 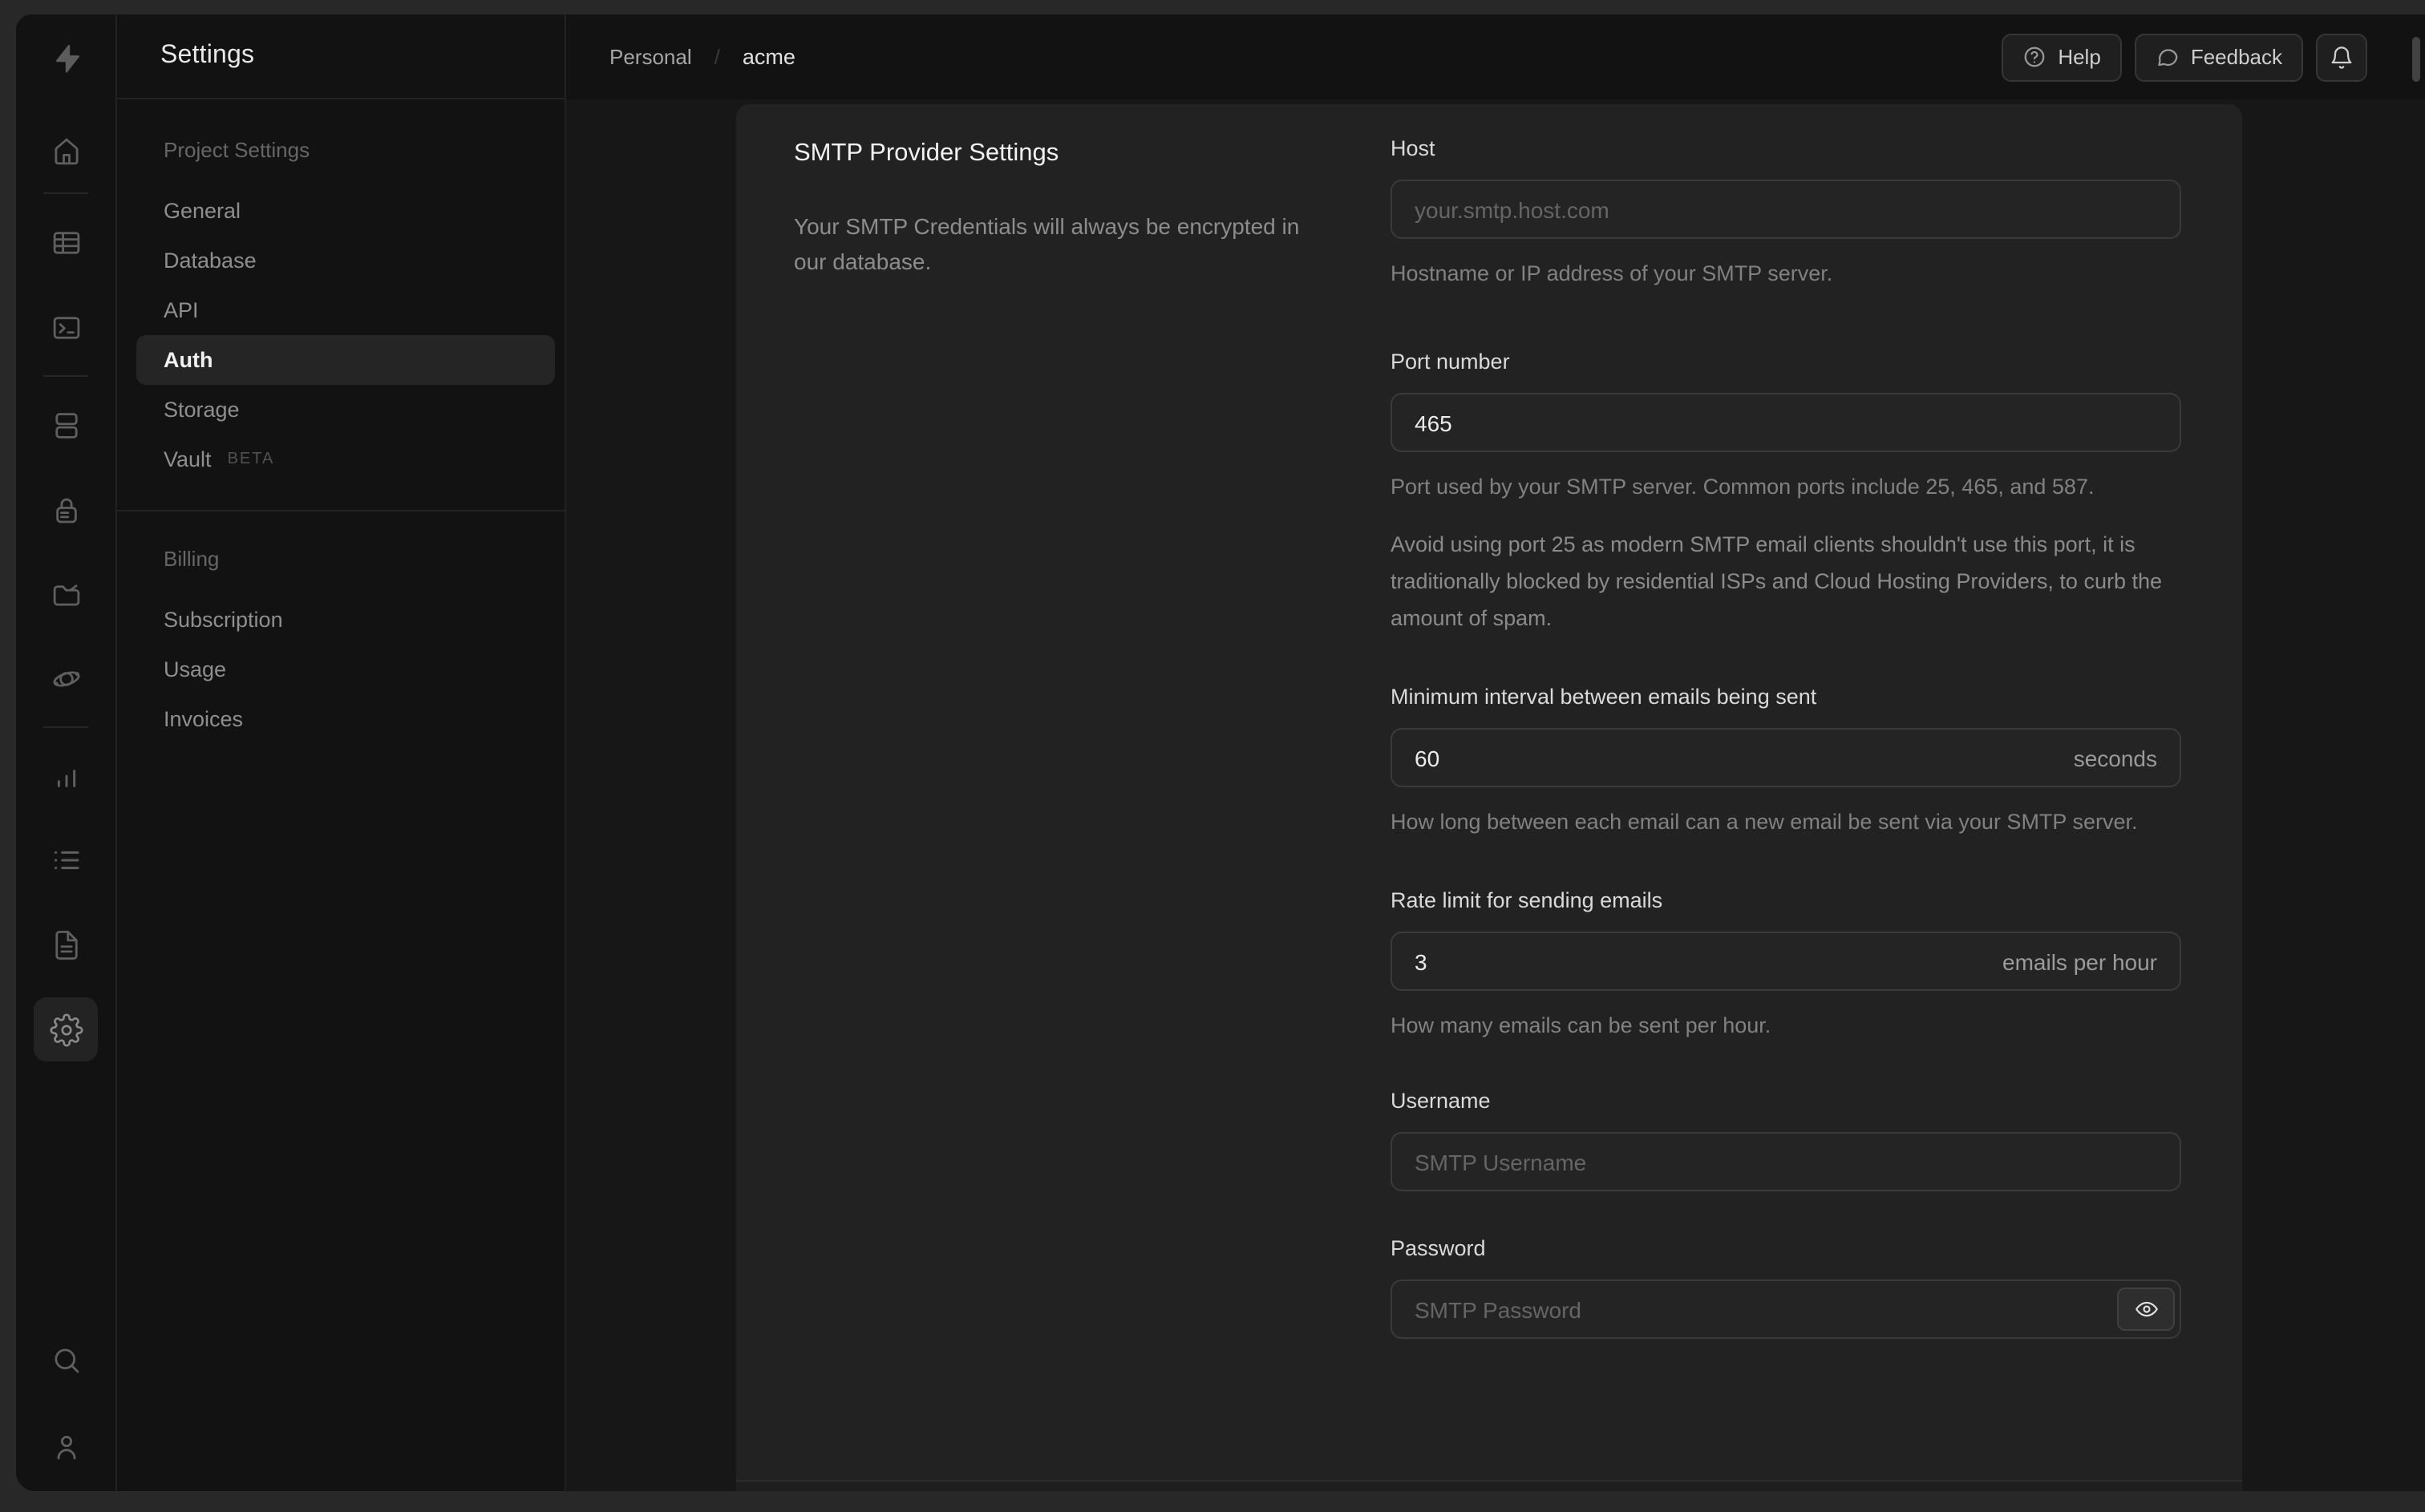 I want to click on billing-list: Subscription Usage Invoices, so click(x=341, y=669).